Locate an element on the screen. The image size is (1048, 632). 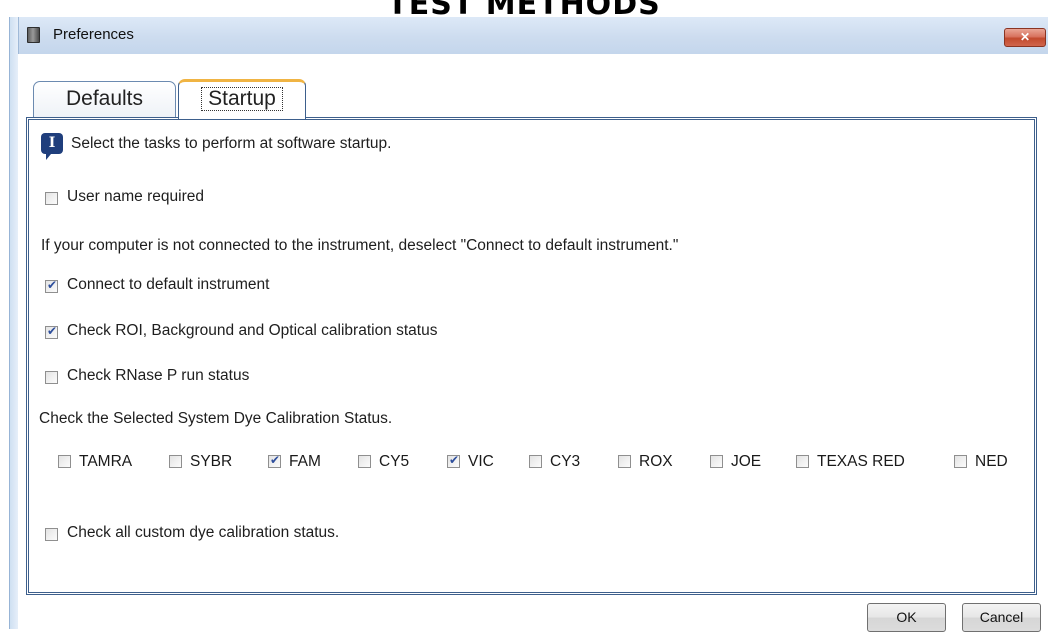
dye-label-fam: FAM is located at coordinates (305, 461).